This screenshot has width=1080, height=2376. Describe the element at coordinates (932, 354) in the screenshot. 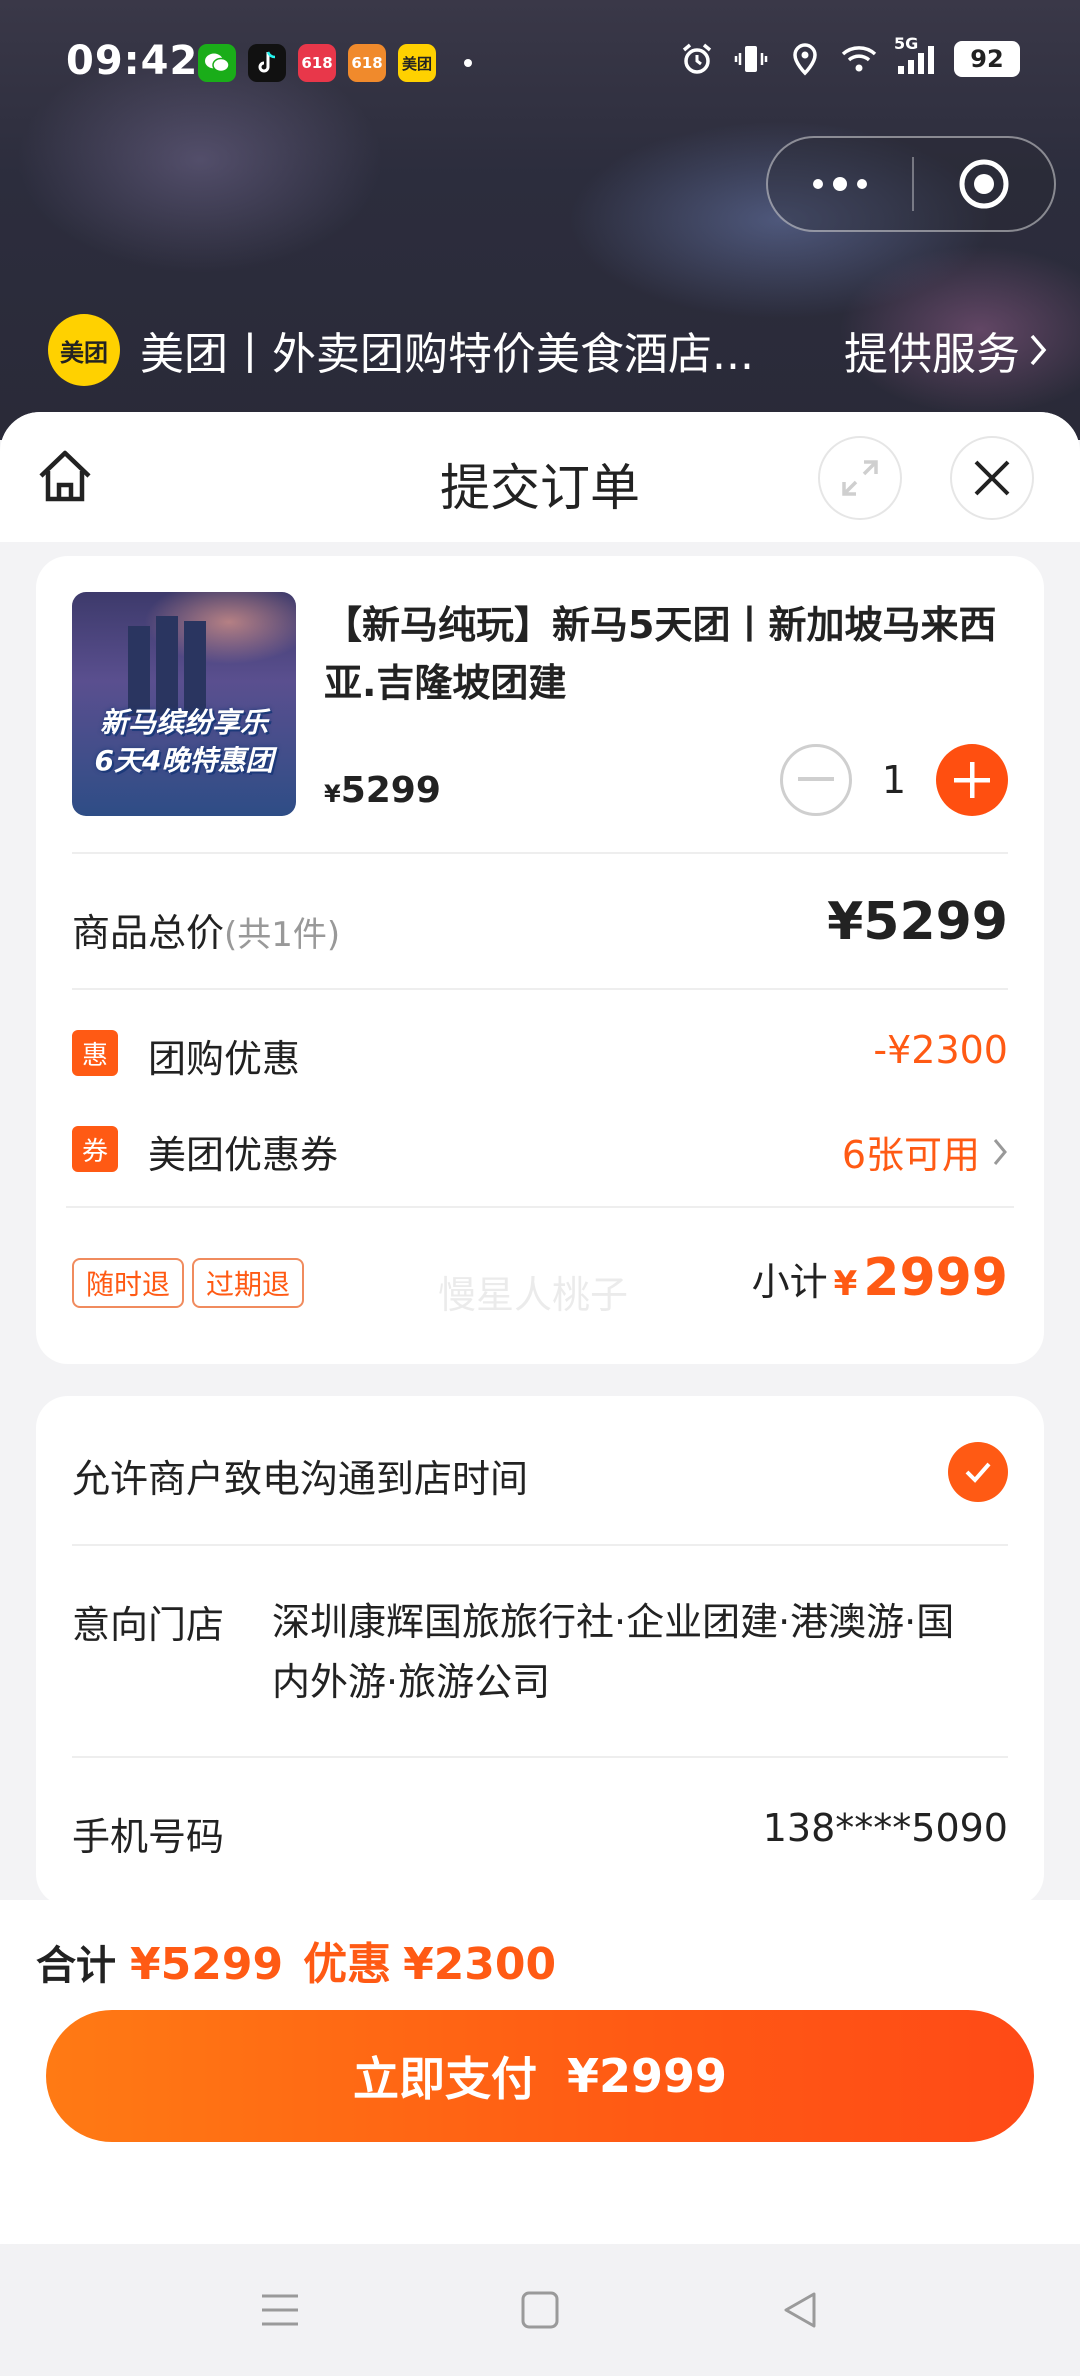

I see `service-label: 提供服务` at that location.